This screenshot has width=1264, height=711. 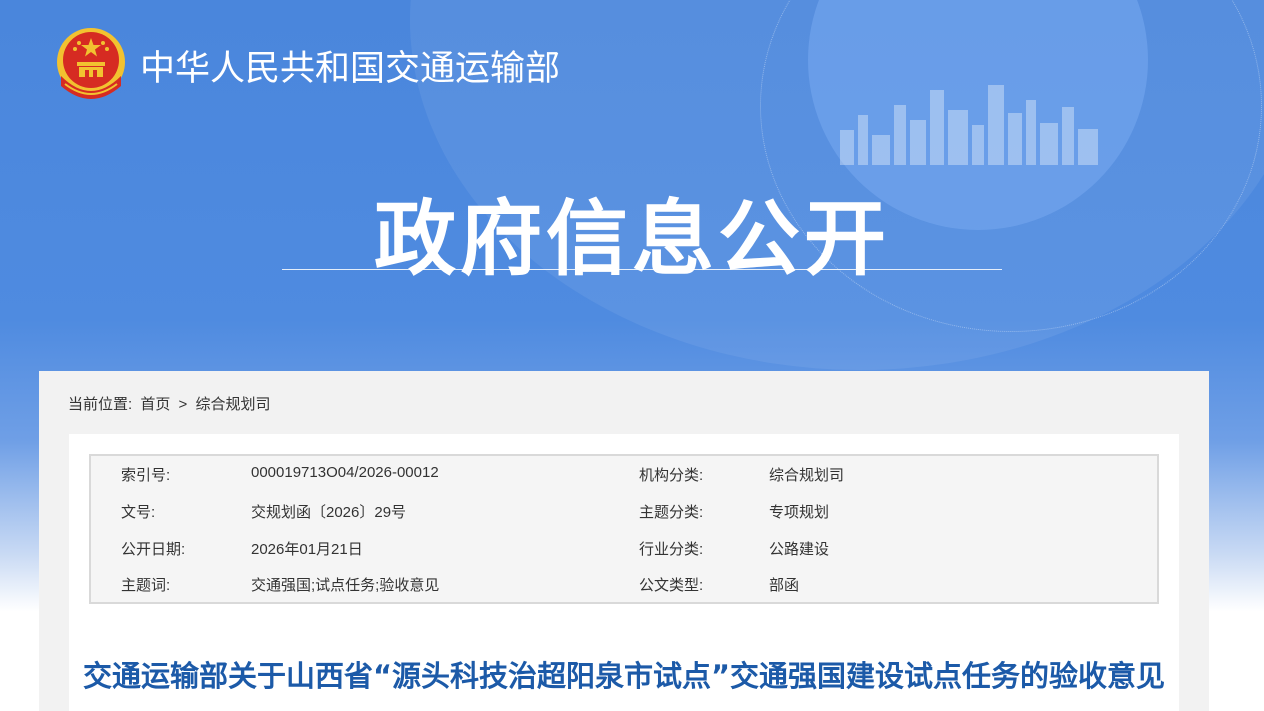 What do you see at coordinates (784, 585) in the screenshot?
I see `meta-value: 部函` at bounding box center [784, 585].